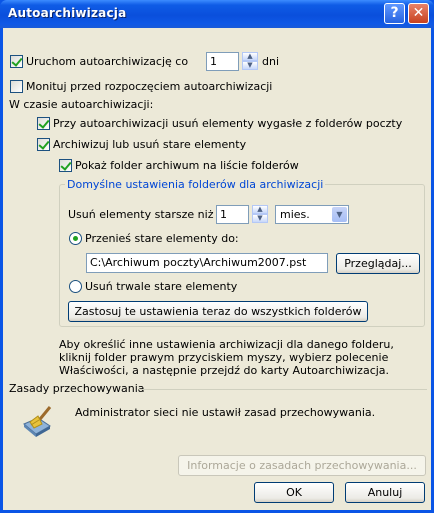 The height and width of the screenshot is (513, 434). Describe the element at coordinates (38, 421) in the screenshot. I see `broom-icon` at that location.